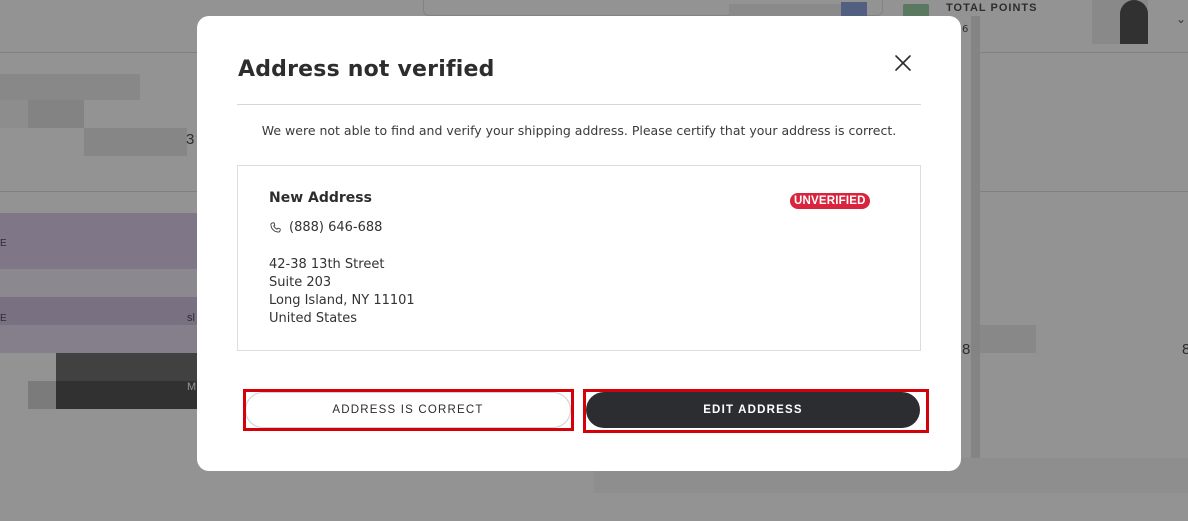  Describe the element at coordinates (579, 104) in the screenshot. I see `divider` at that location.